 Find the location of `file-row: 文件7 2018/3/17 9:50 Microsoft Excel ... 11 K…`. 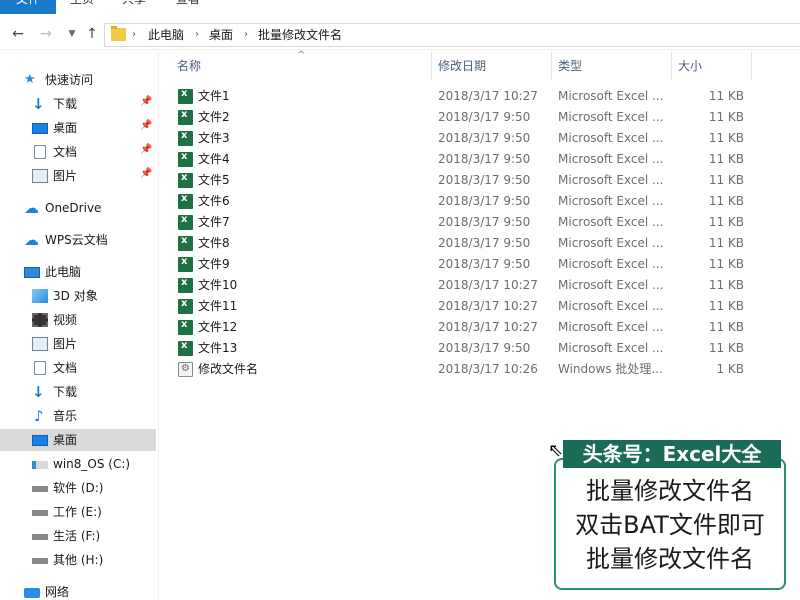

file-row: 文件7 2018/3/17 9:50 Microsoft Excel ... 11 K… is located at coordinates (480, 222).